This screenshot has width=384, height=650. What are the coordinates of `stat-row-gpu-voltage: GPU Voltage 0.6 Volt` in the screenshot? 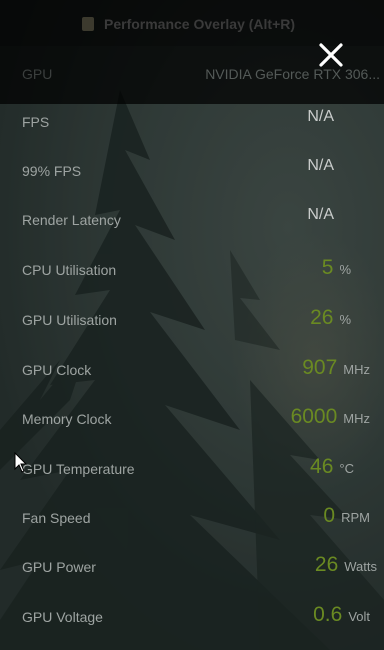 It's located at (192, 618).